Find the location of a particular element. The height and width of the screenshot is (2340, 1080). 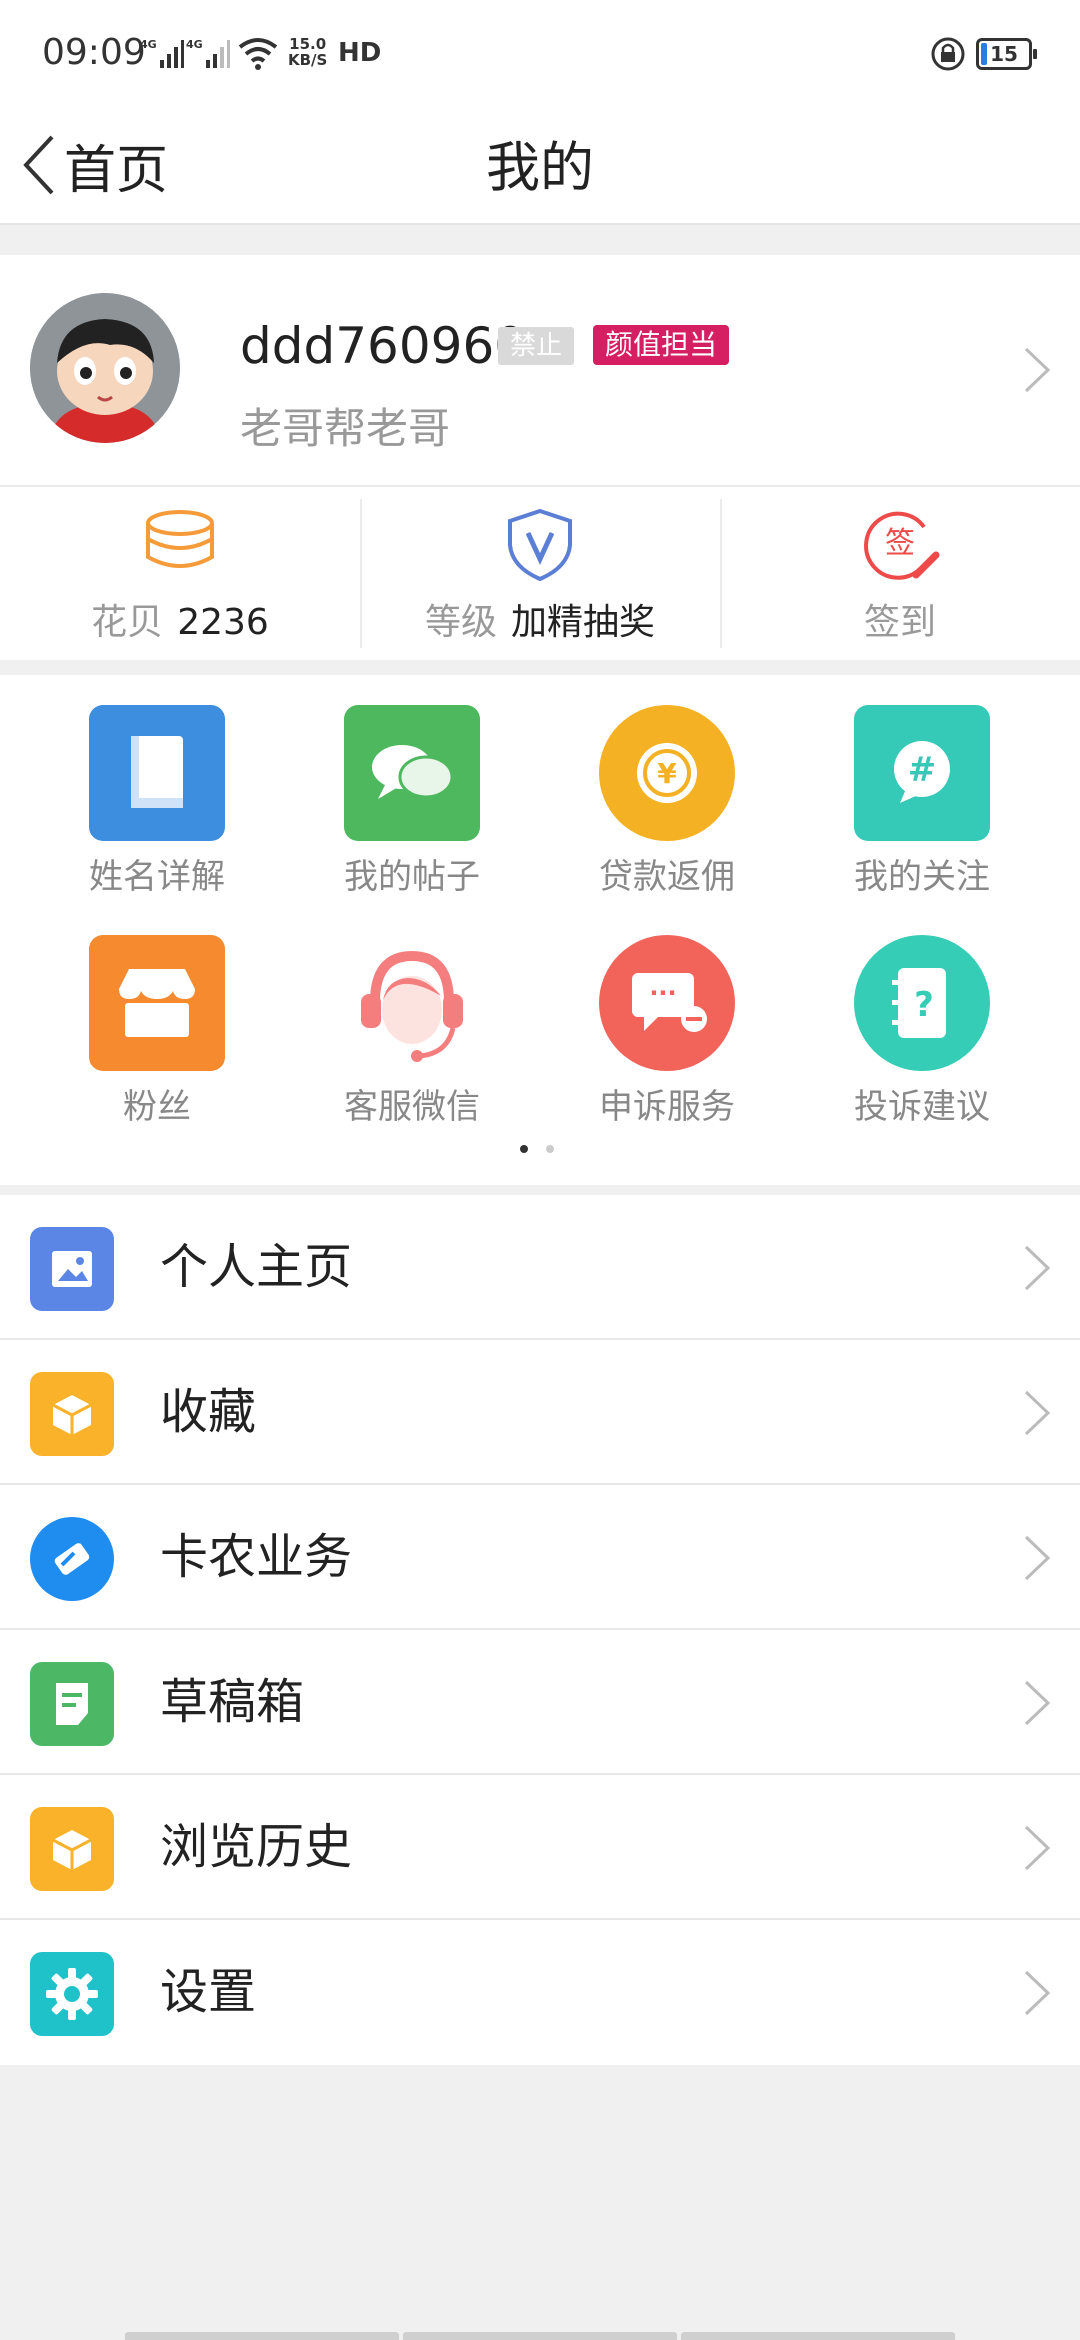

page-title: 我的 is located at coordinates (540, 167).